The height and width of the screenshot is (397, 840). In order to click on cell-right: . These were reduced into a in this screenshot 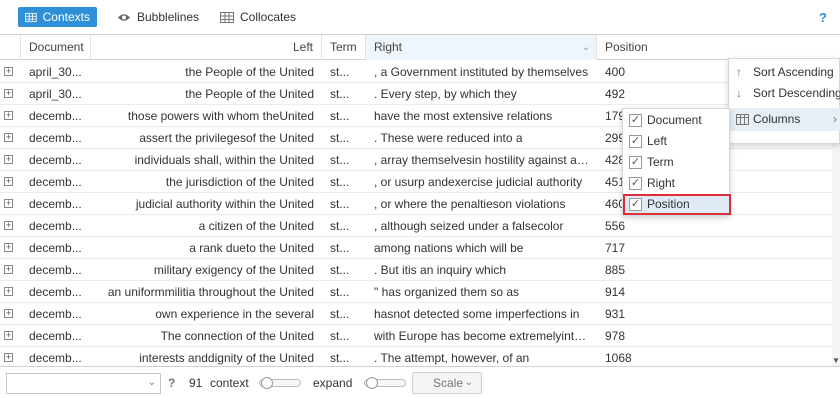, I will do `click(448, 138)`.